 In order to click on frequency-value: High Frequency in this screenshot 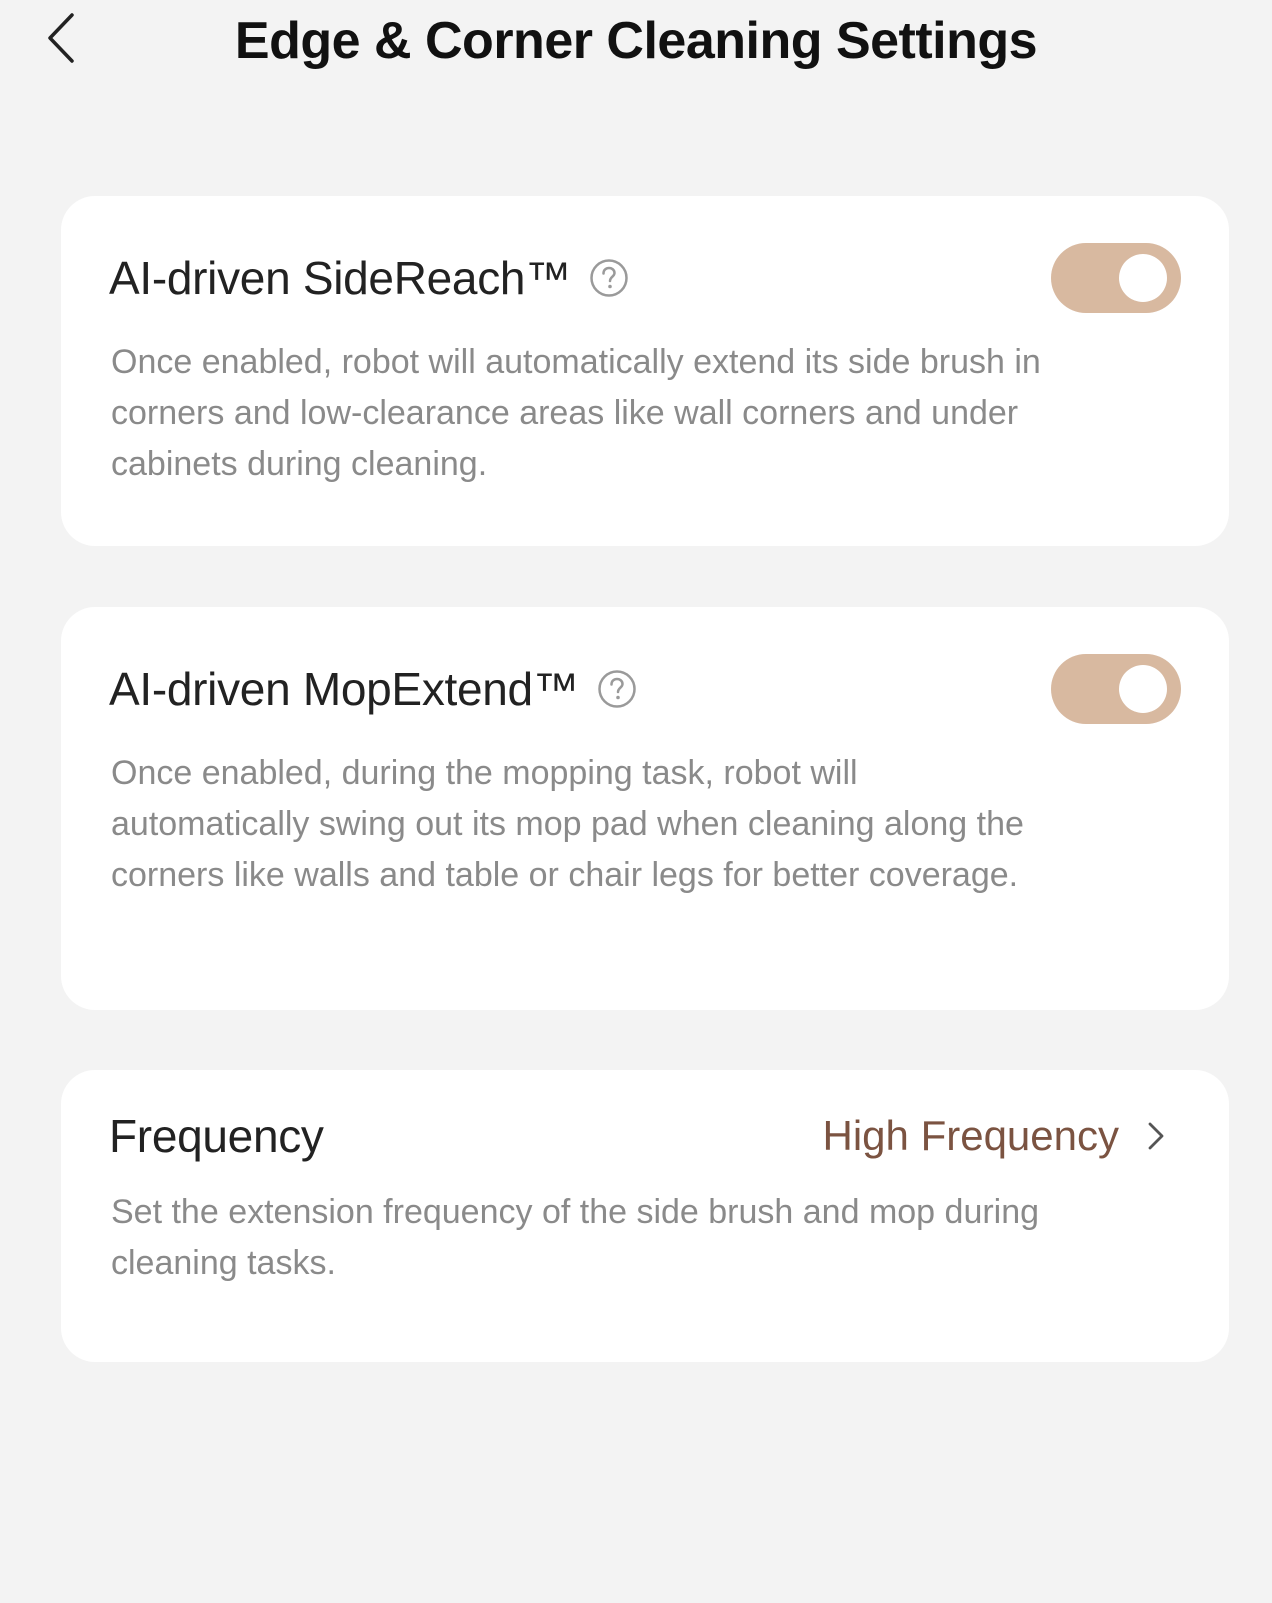, I will do `click(970, 1135)`.